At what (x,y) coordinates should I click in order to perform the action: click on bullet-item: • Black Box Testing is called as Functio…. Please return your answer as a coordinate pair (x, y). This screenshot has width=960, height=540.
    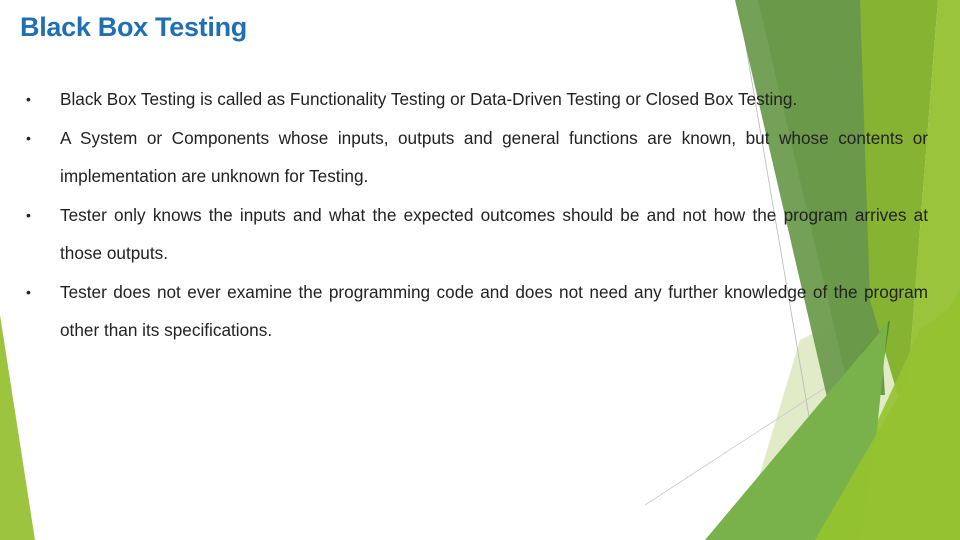
    Looking at the image, I should click on (477, 99).